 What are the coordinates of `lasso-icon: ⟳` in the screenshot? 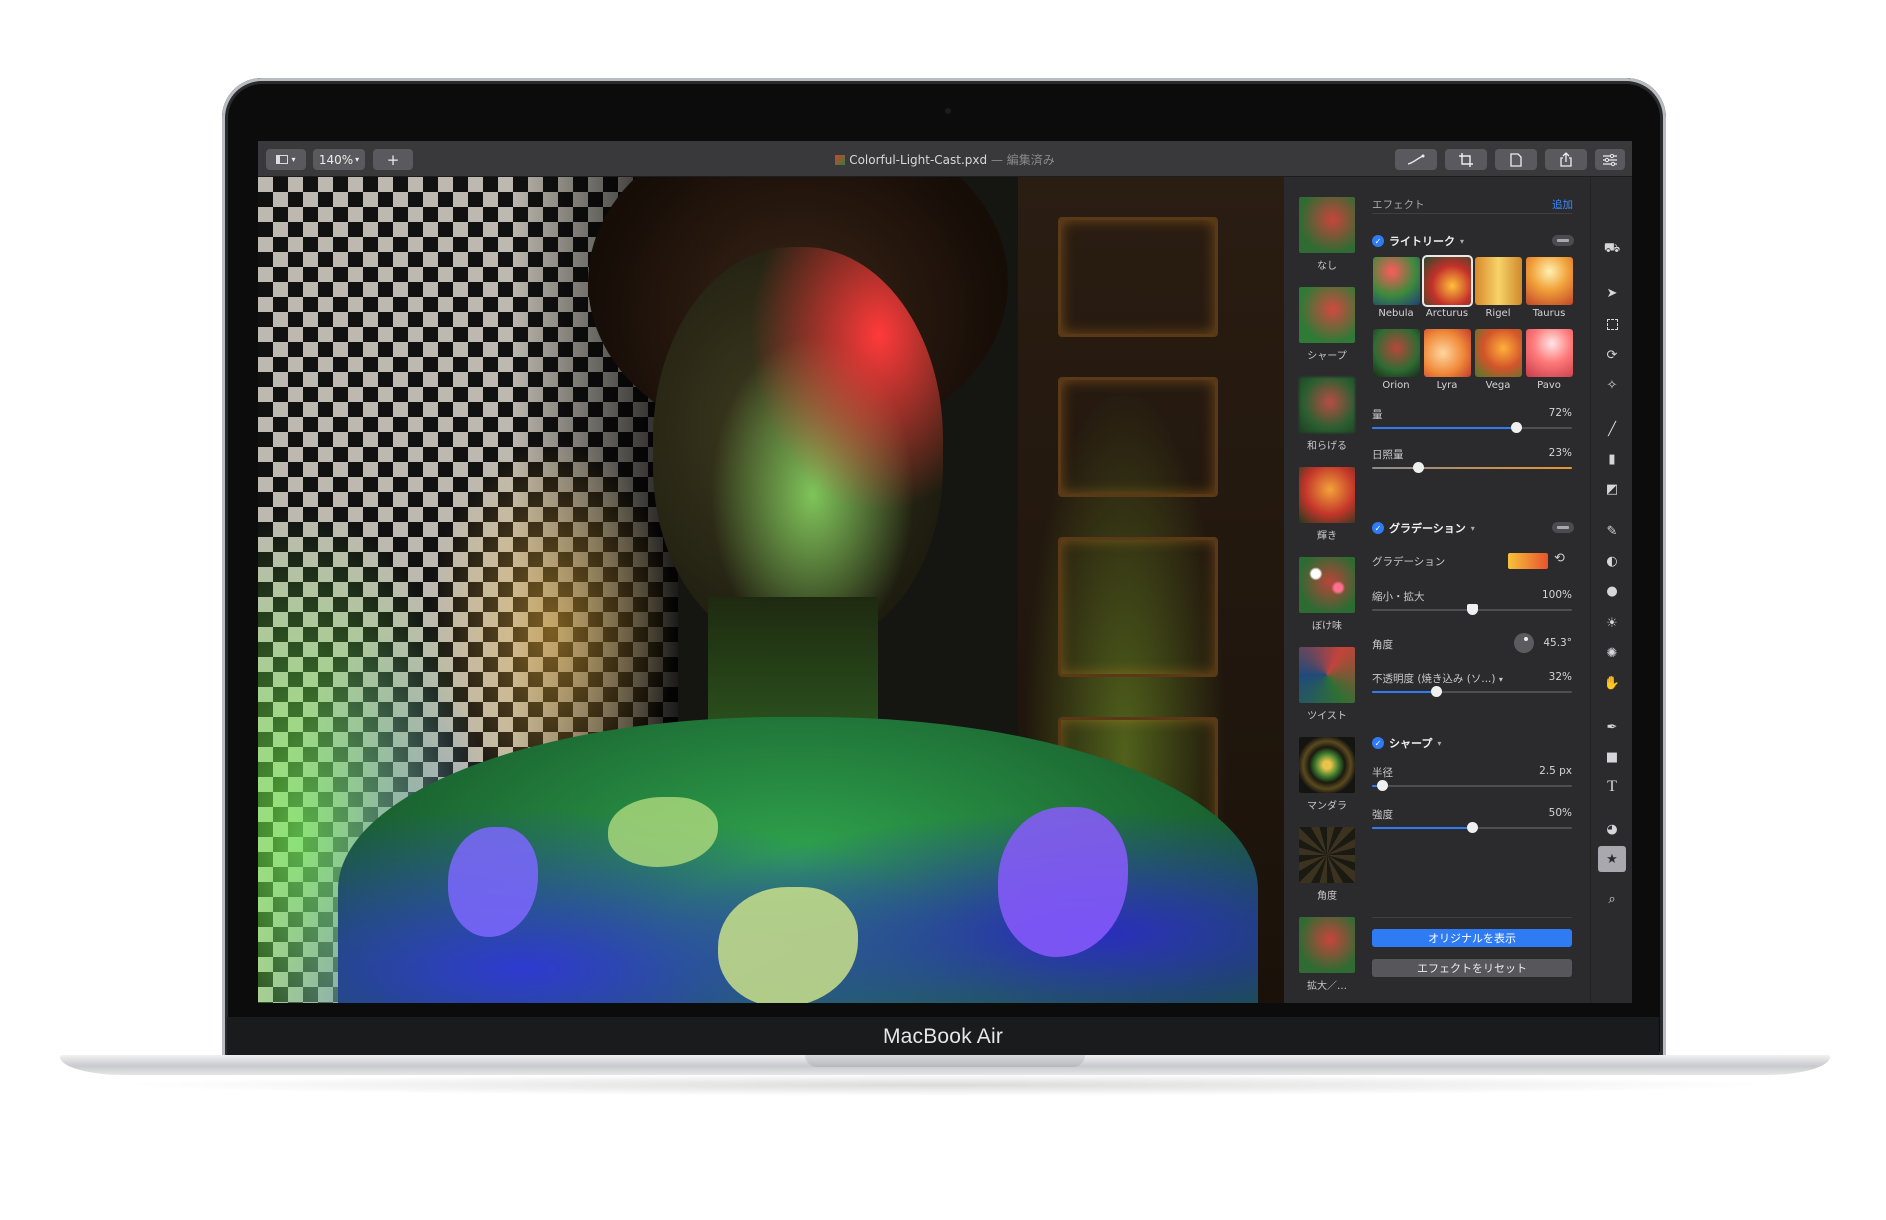 It's located at (1612, 355).